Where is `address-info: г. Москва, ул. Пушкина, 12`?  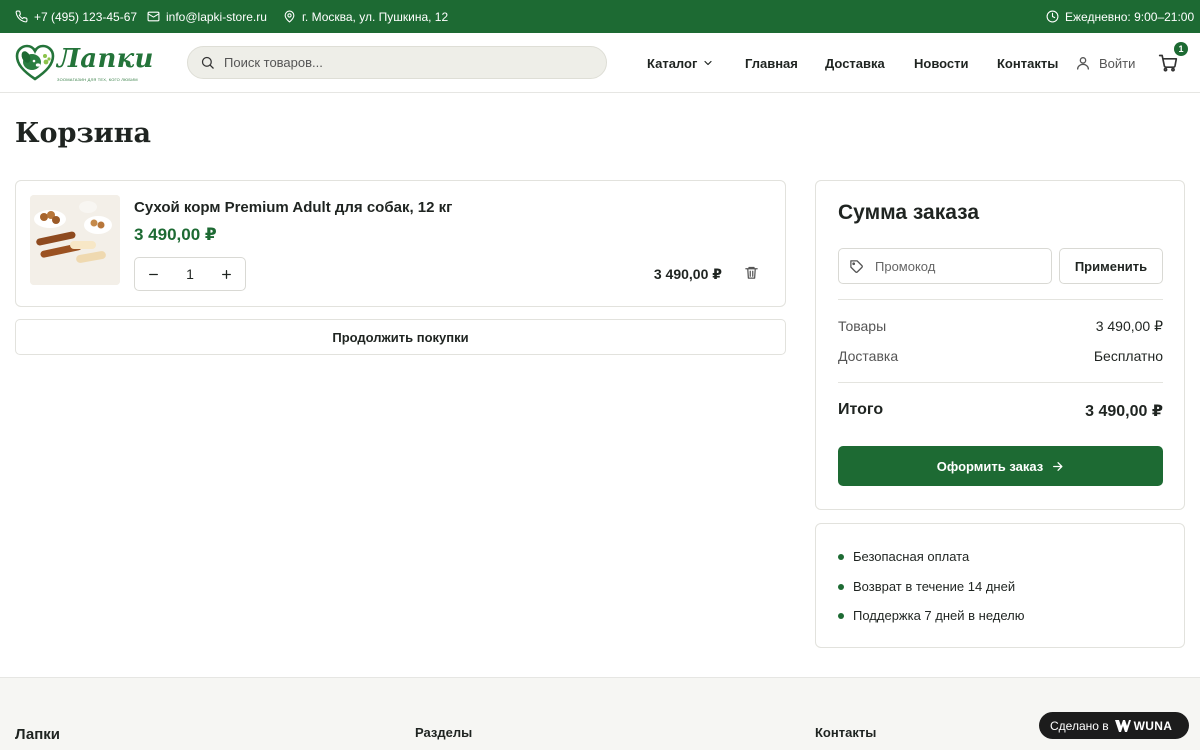 address-info: г. Москва, ул. Пушкина, 12 is located at coordinates (365, 16).